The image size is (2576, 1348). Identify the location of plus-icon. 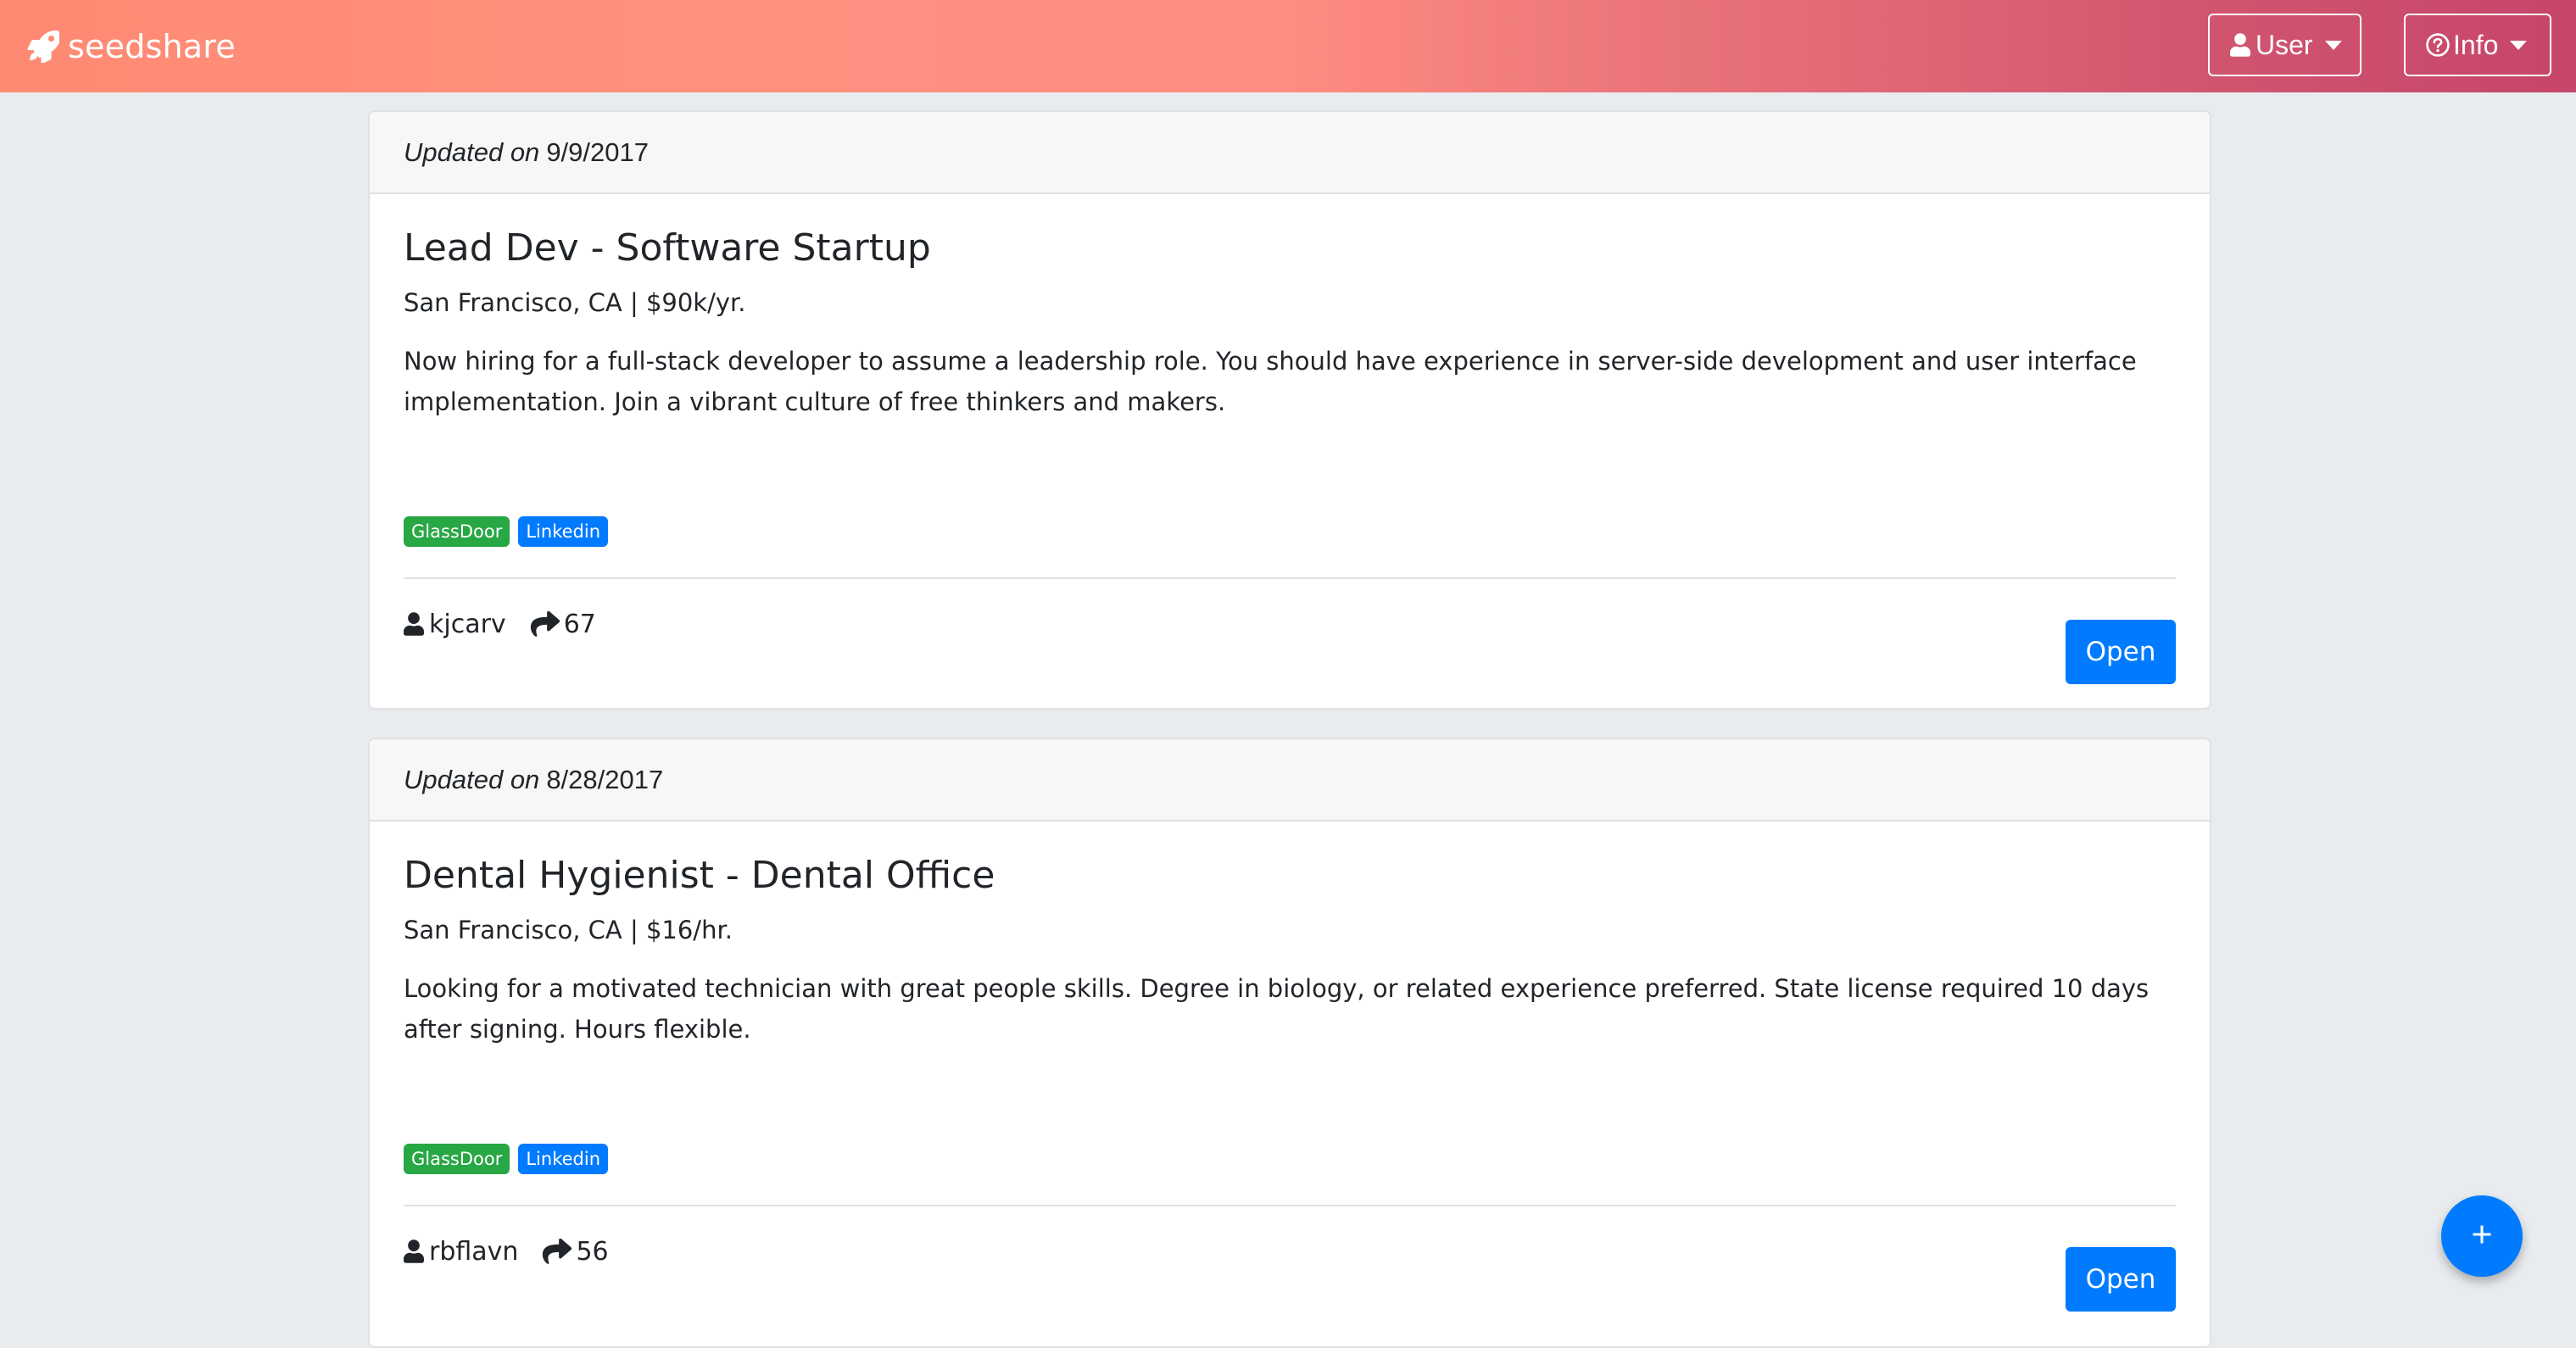
(2482, 1236).